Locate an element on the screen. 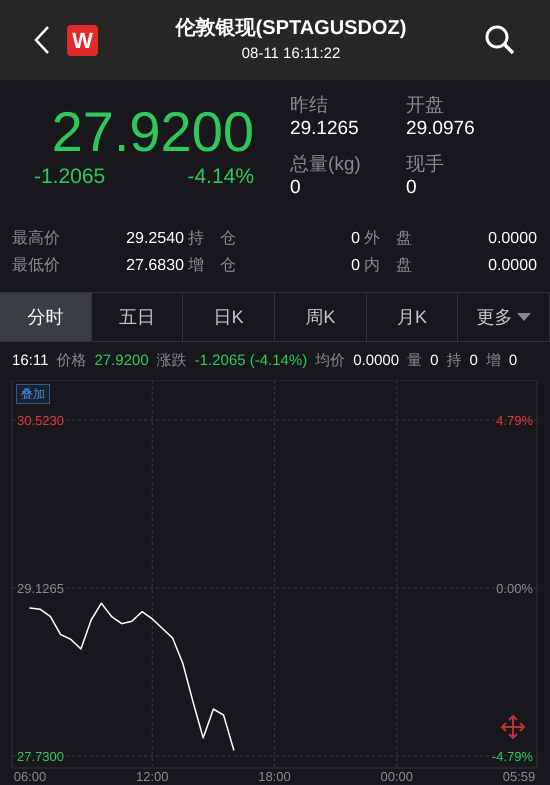 This screenshot has width=550, height=785. field-label: 总量(kg) is located at coordinates (326, 164).